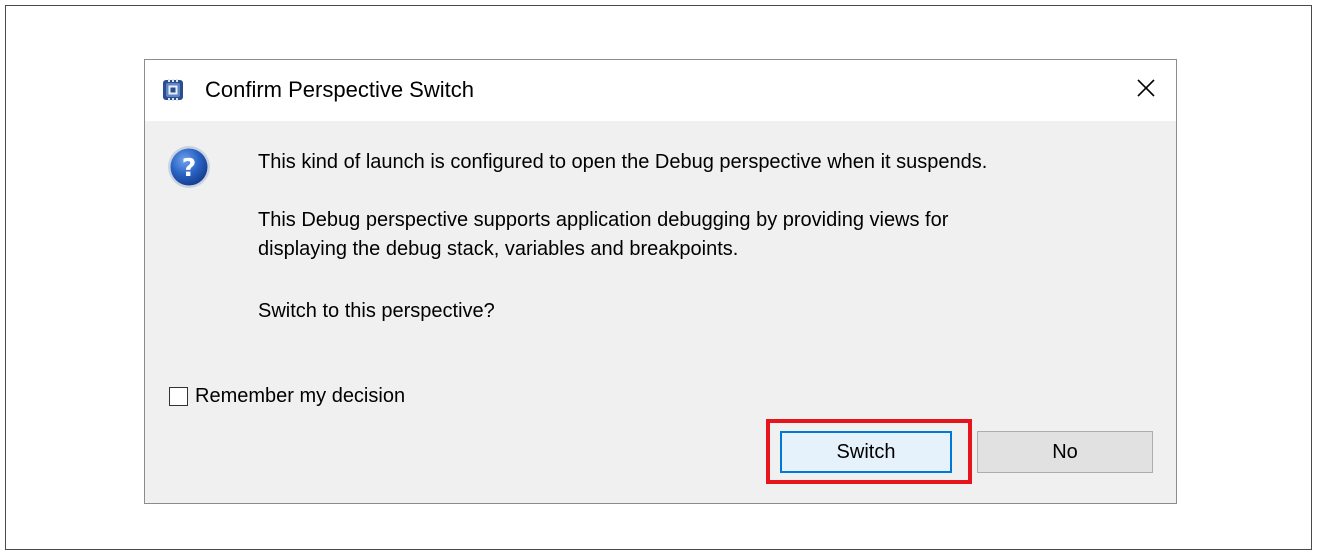 This screenshot has width=1321, height=554. Describe the element at coordinates (300, 396) in the screenshot. I see `remember-decision-label: Remember my decision` at that location.